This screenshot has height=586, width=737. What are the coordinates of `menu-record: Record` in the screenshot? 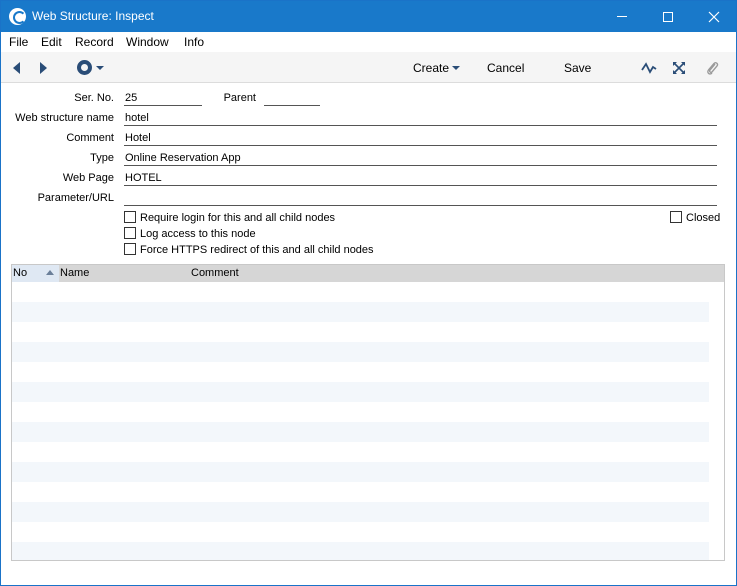 It's located at (94, 42).